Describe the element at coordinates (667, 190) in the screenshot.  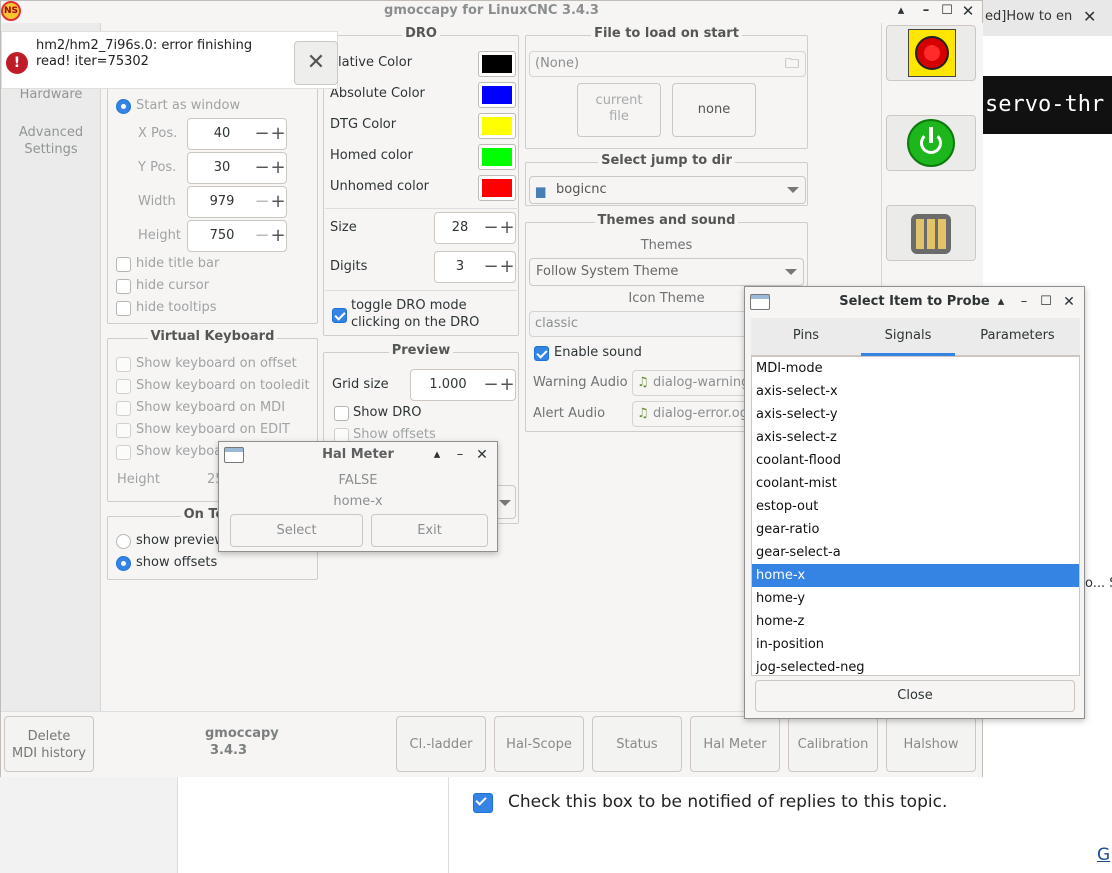
I see `jump-dir-combo: ▆ bogicnc` at that location.